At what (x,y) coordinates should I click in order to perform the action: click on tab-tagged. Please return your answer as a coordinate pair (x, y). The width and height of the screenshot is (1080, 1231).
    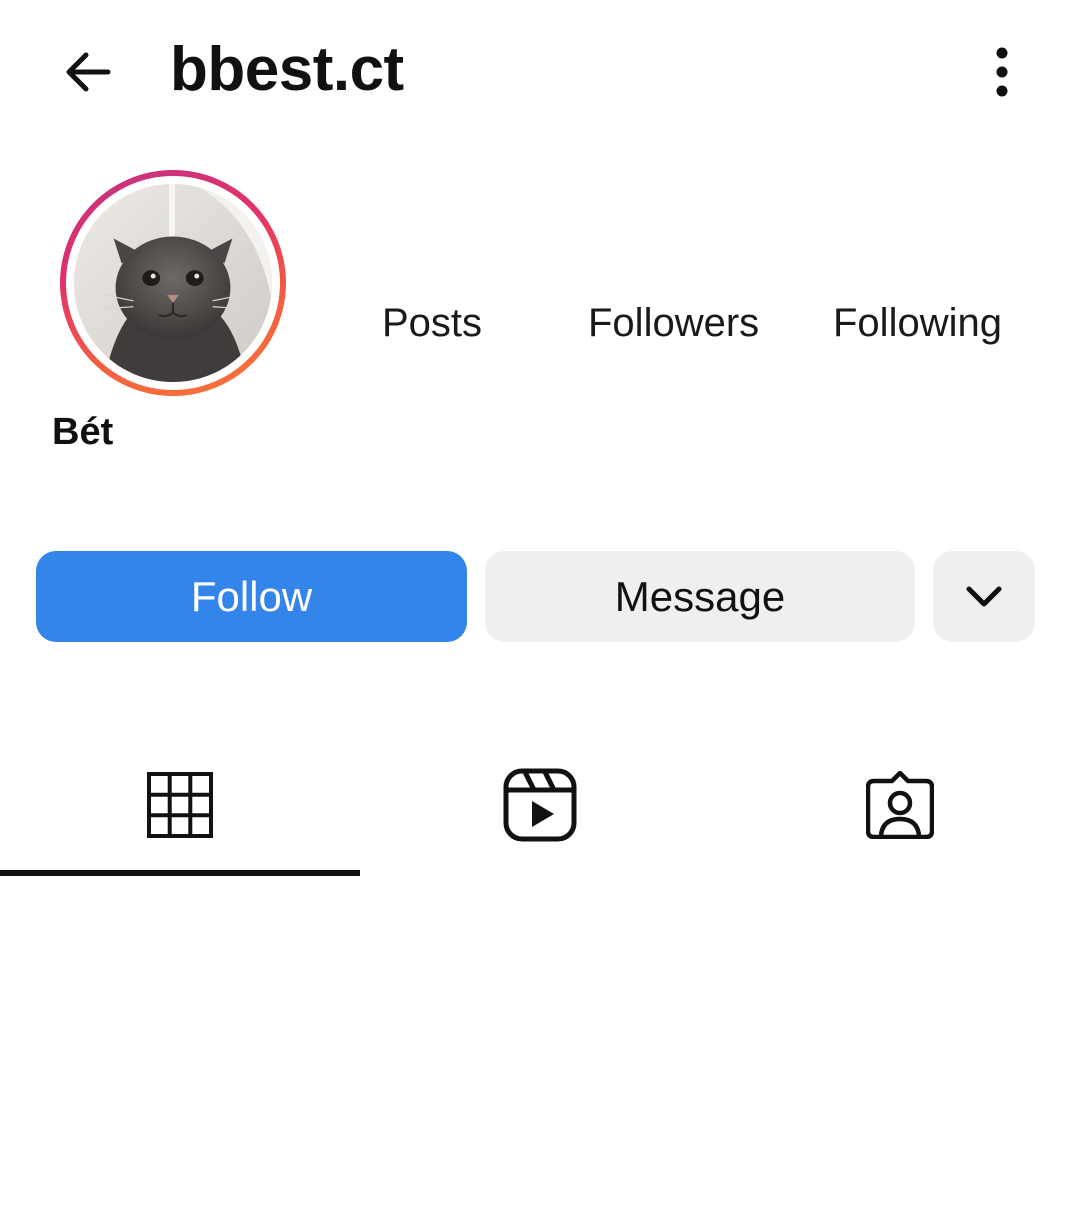
    Looking at the image, I should click on (900, 805).